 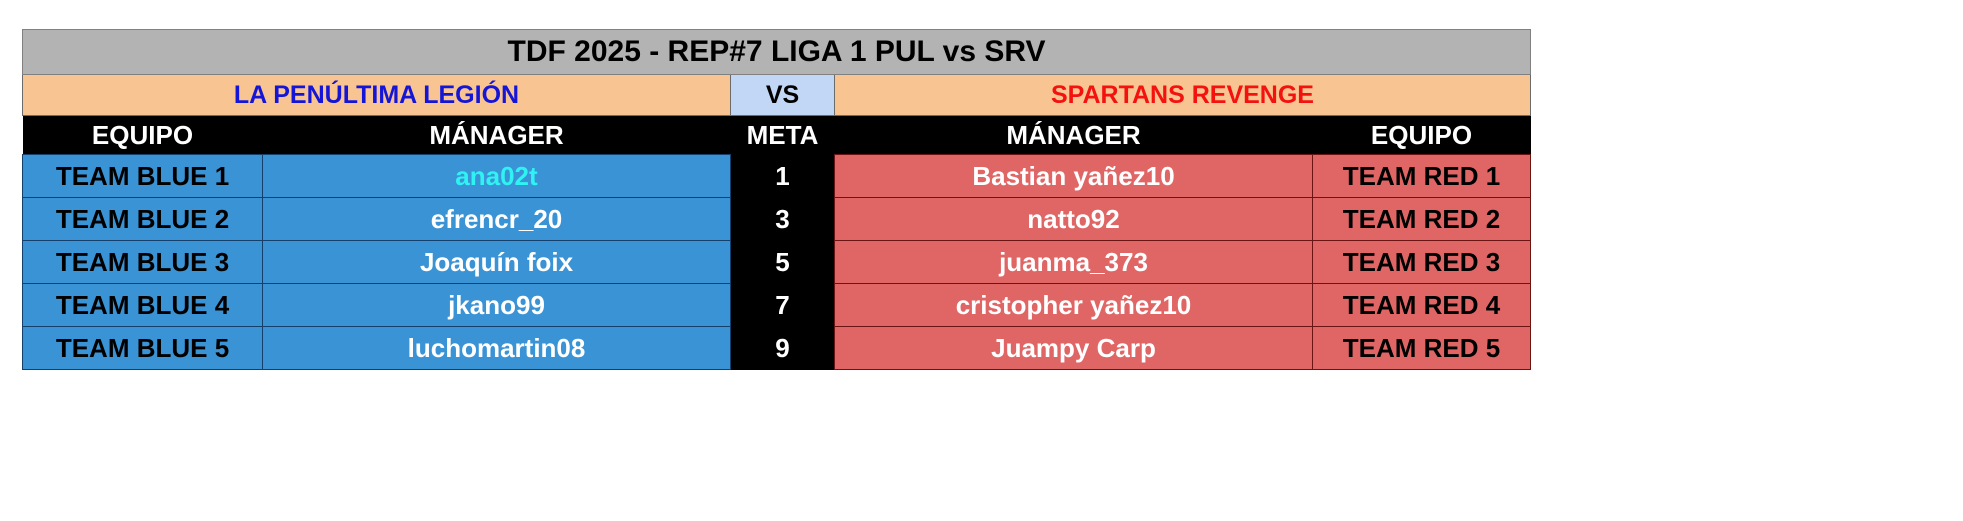 I want to click on left-team-name: LA PENÚLTIMA LEGIÓN, so click(x=376, y=95).